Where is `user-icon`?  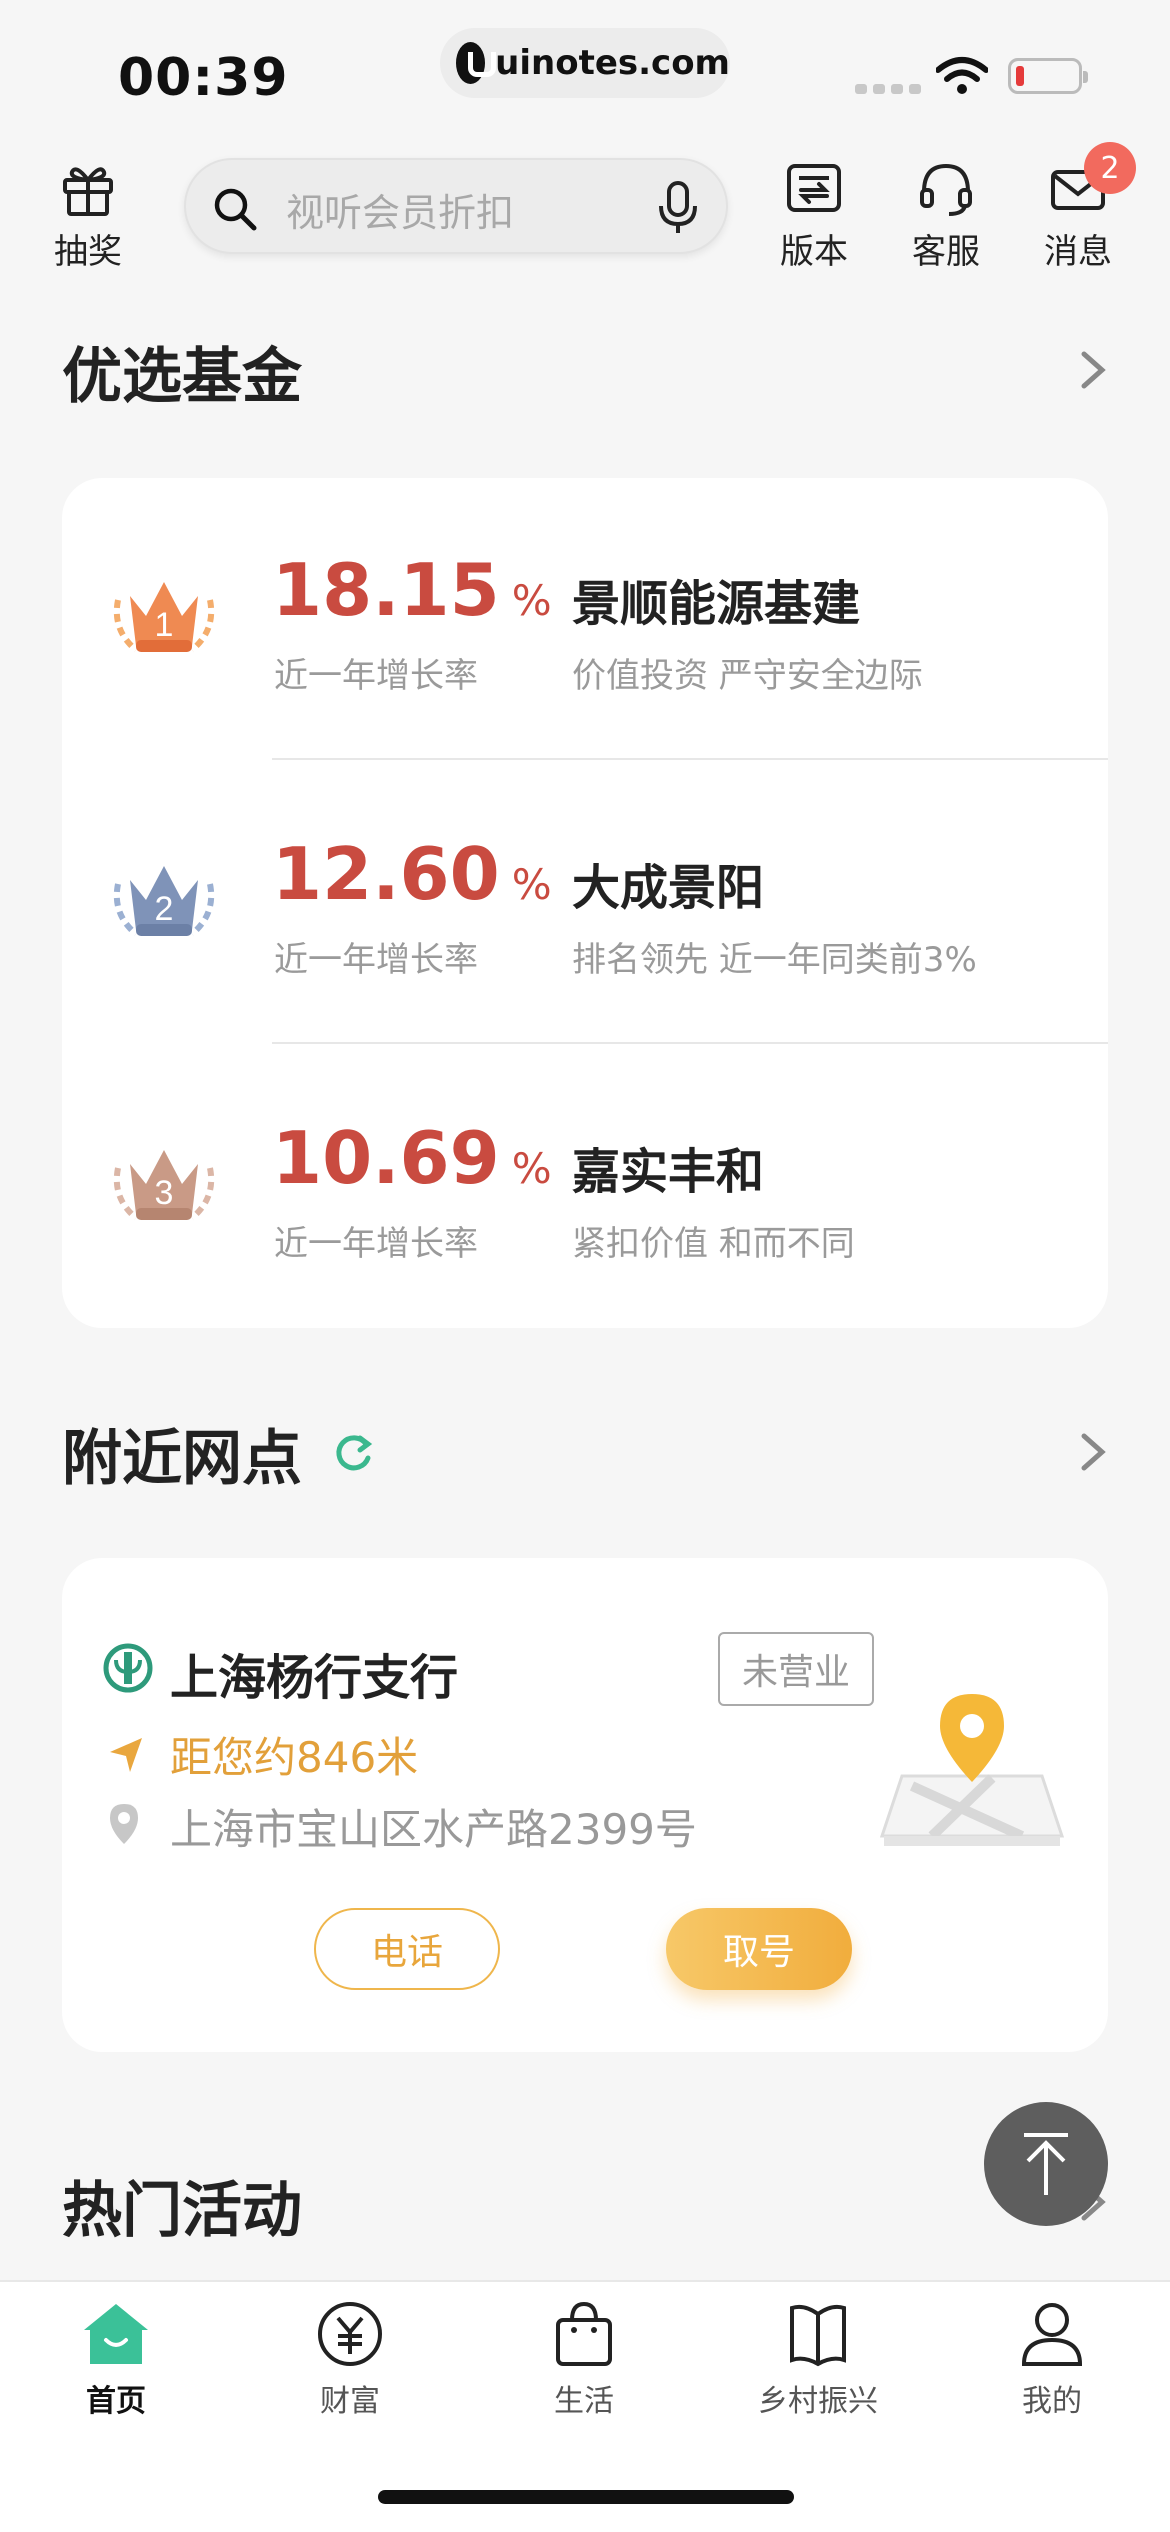
user-icon is located at coordinates (1052, 2334).